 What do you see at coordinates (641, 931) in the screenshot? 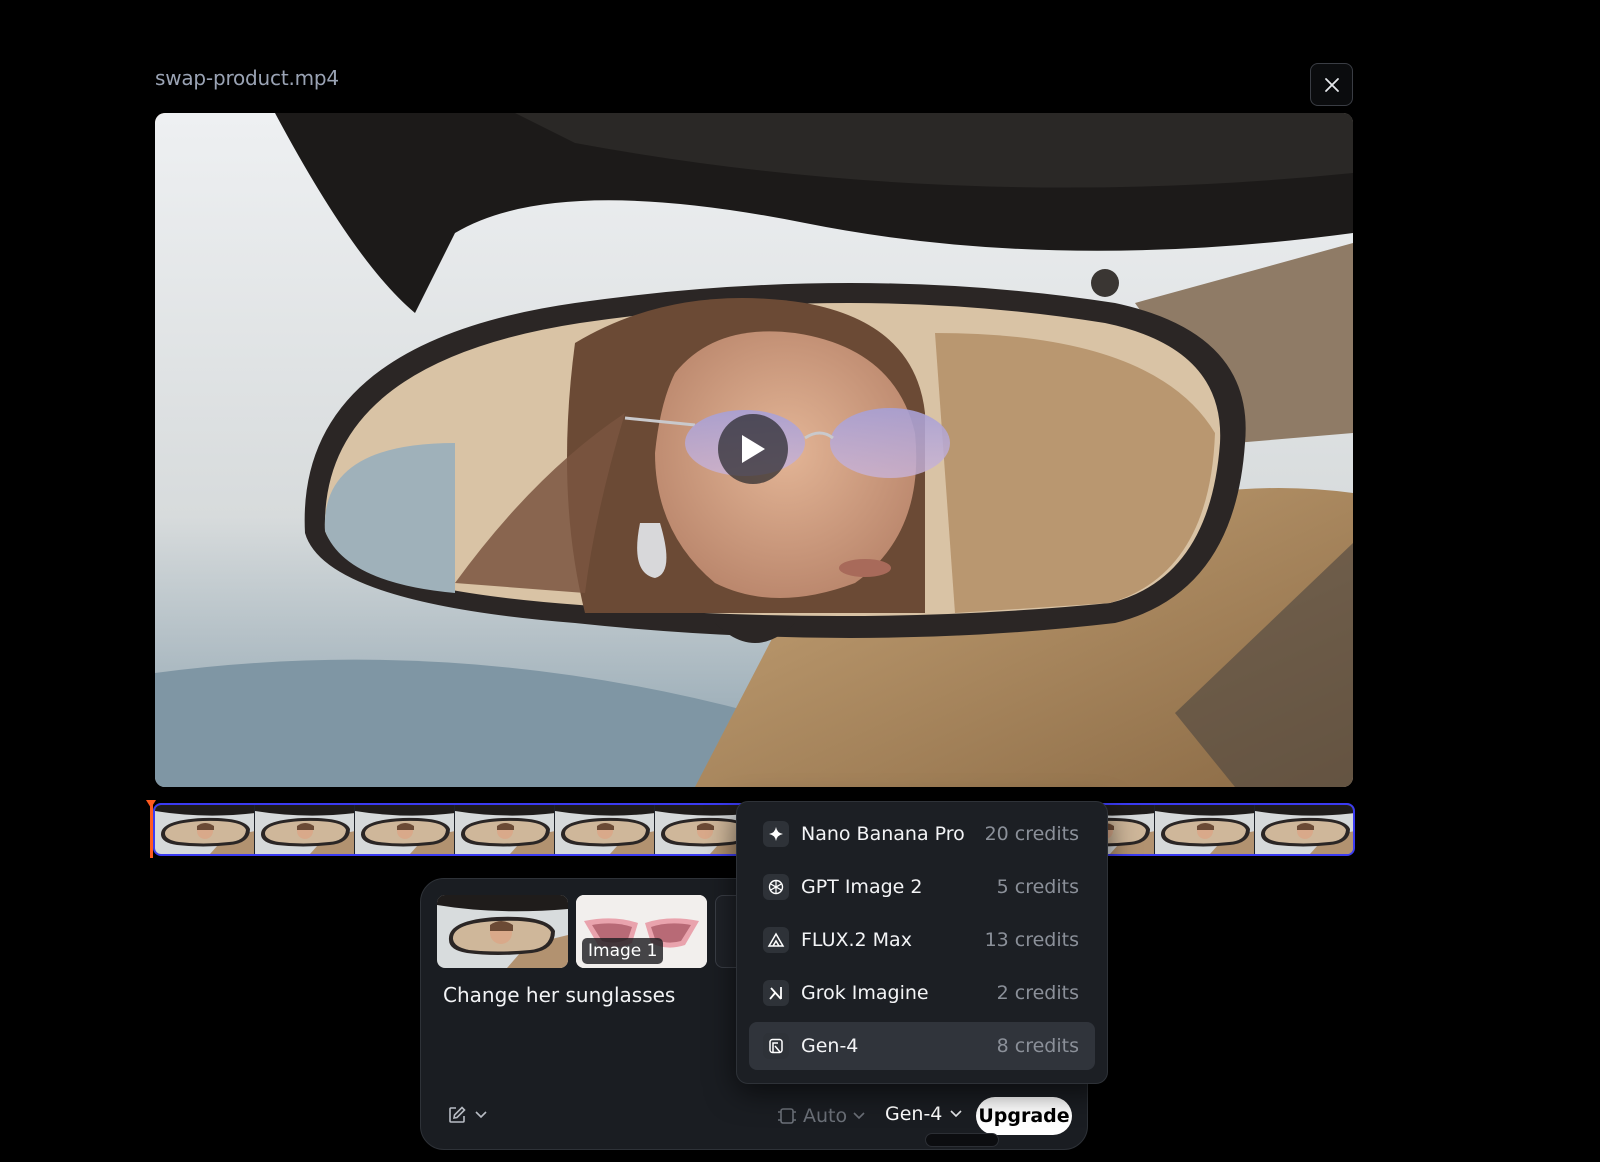
I see `reference-image-thumbnail: Image 1` at bounding box center [641, 931].